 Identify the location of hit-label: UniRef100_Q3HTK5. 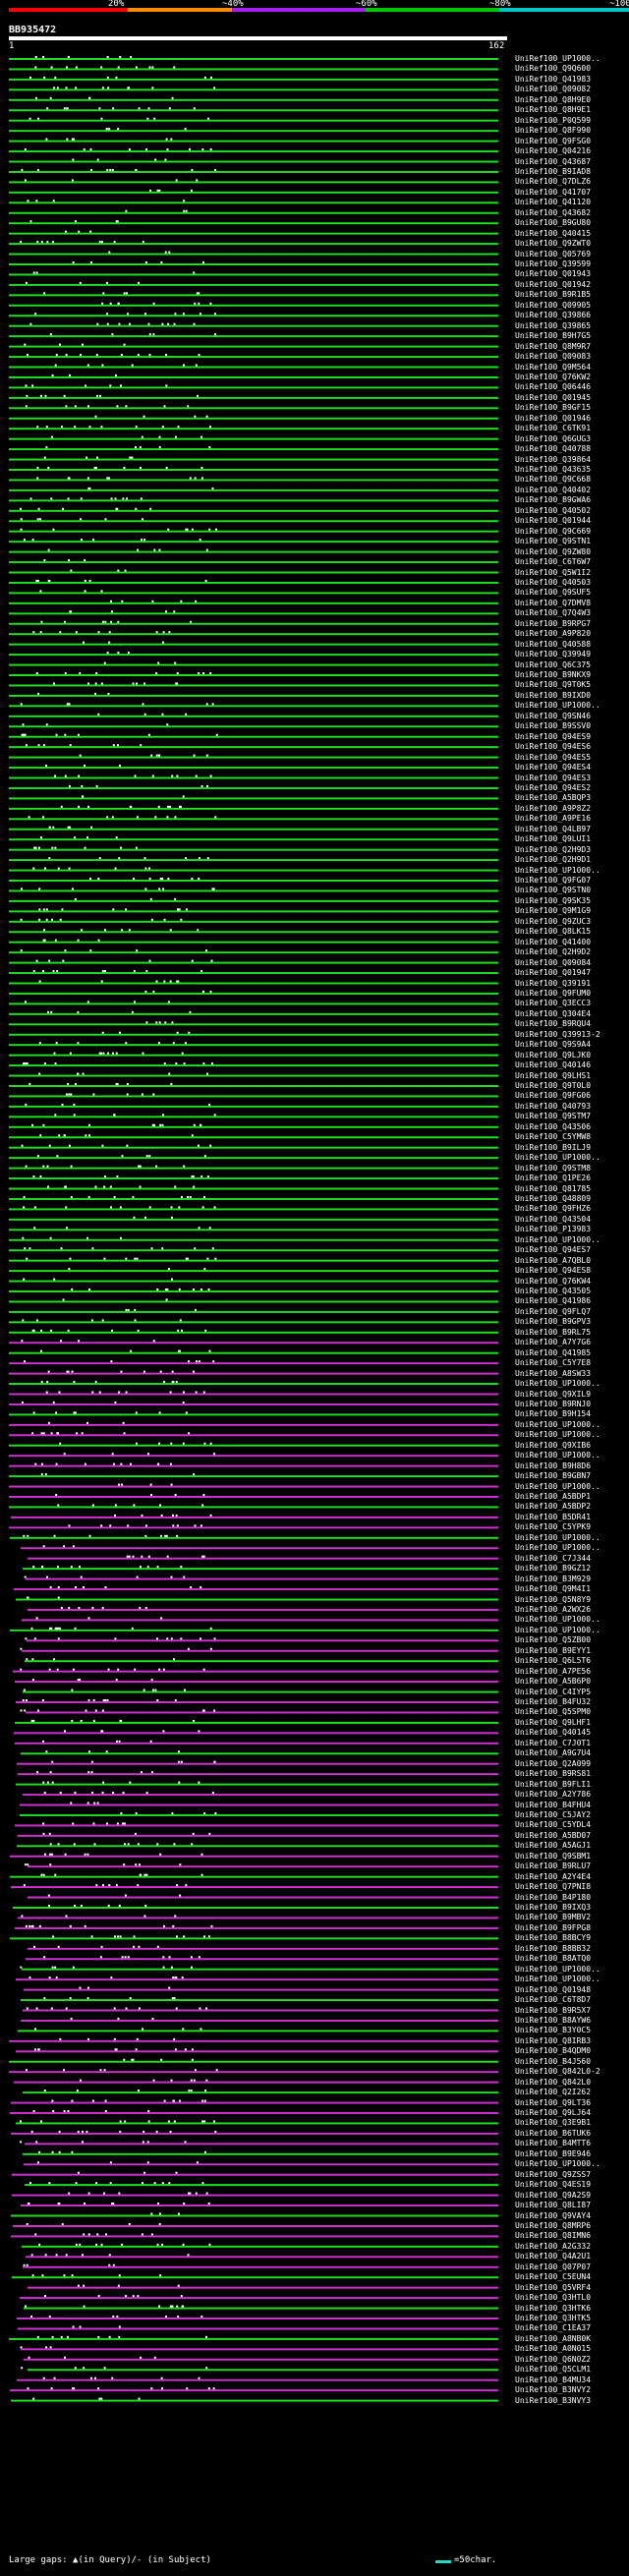
(553, 2319).